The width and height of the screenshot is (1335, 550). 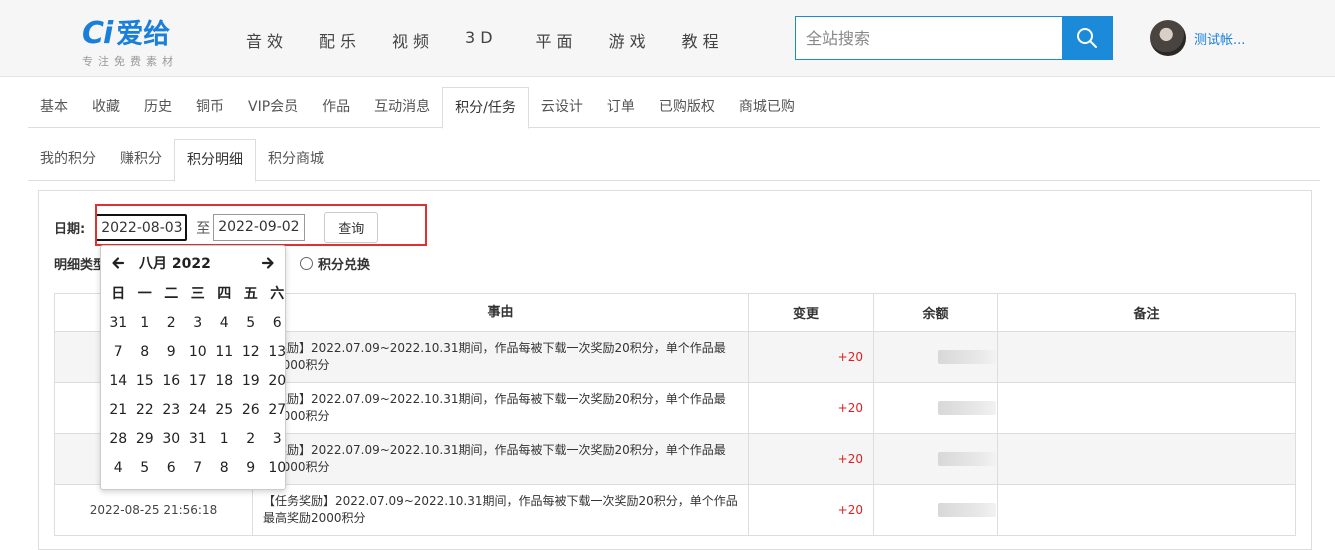 I want to click on calendar-day: 14, so click(x=118, y=381).